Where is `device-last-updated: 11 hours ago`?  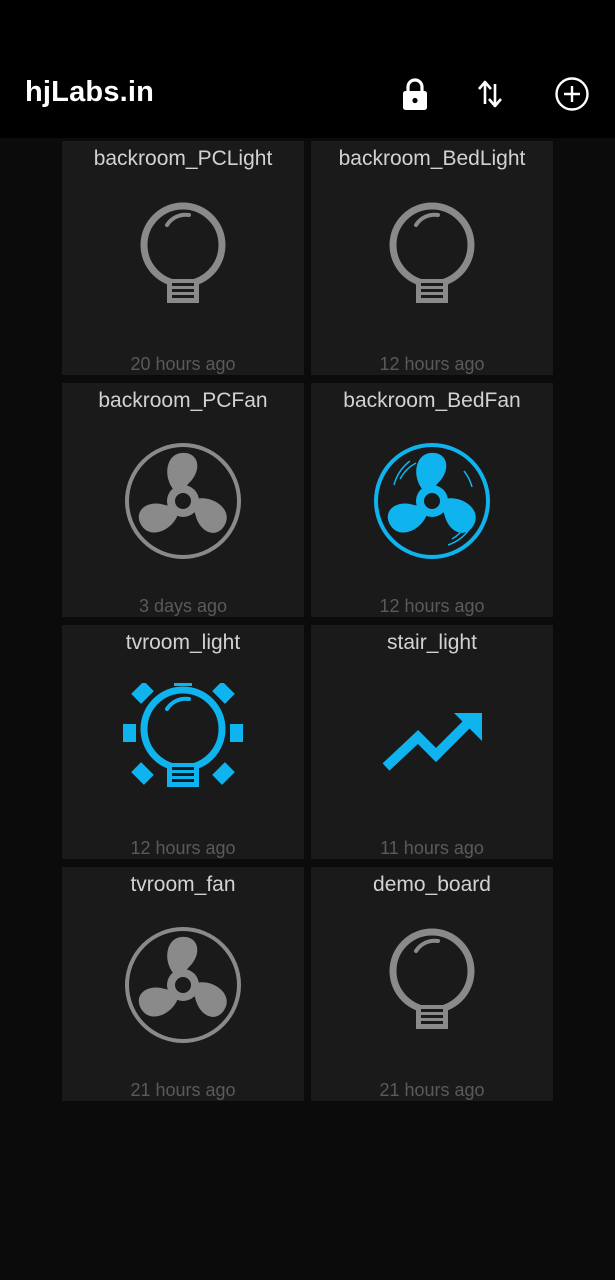
device-last-updated: 11 hours ago is located at coordinates (432, 848).